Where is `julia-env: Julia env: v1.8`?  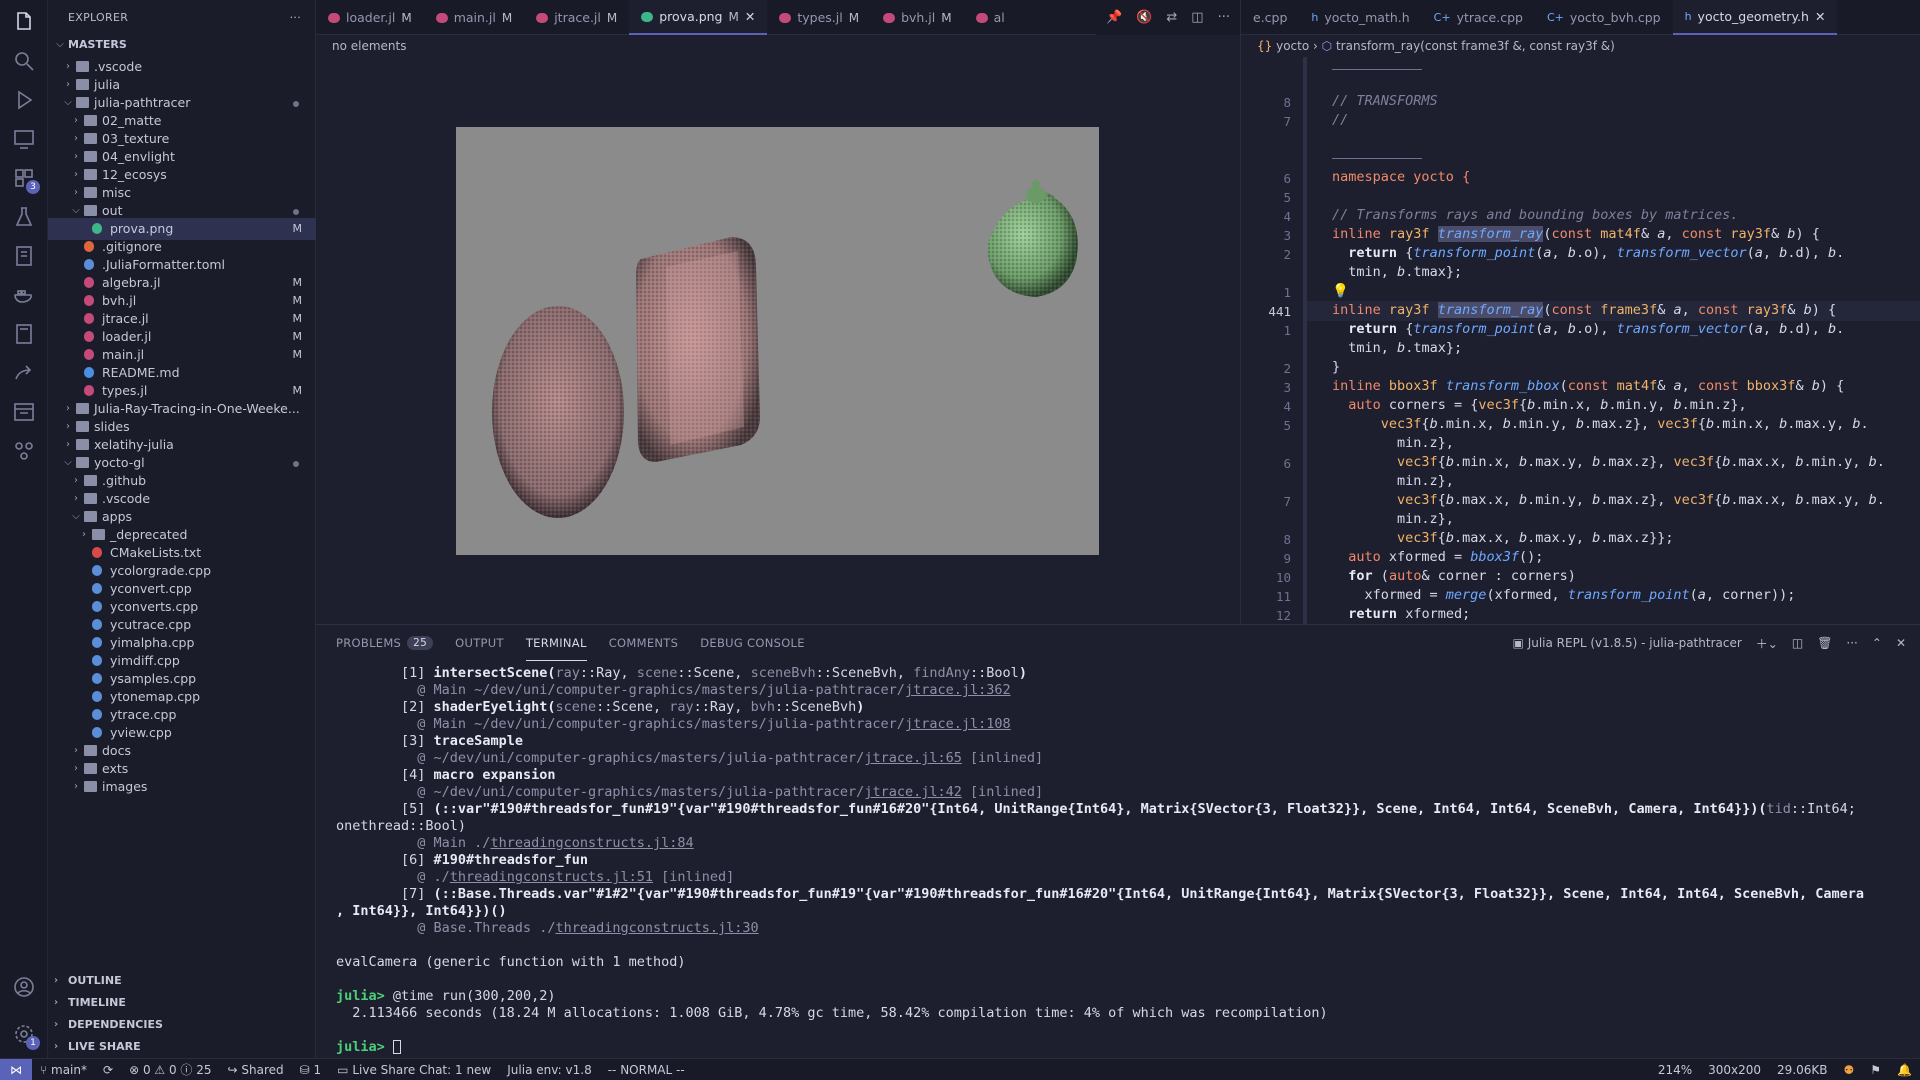 julia-env: Julia env: v1.8 is located at coordinates (549, 1069).